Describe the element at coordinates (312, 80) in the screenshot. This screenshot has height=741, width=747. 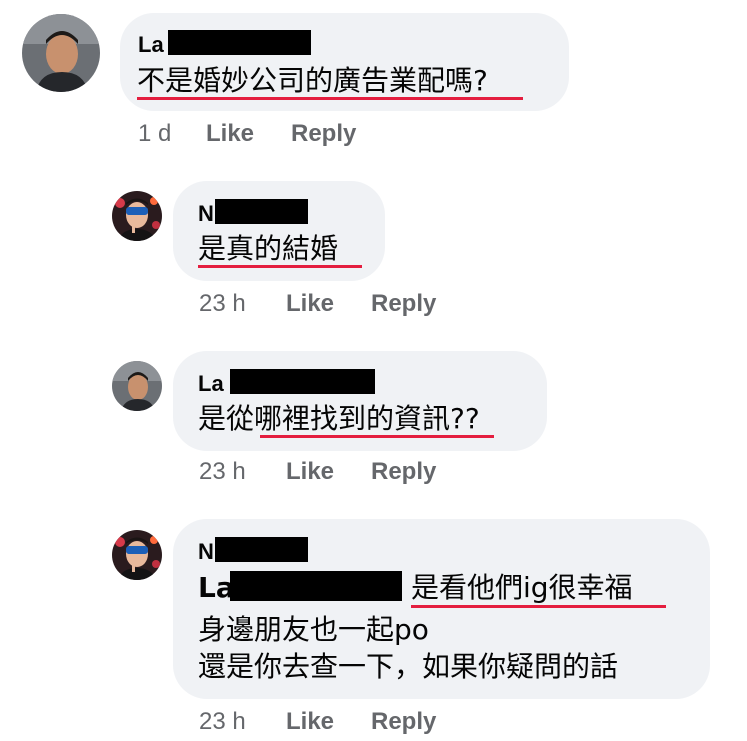
I see `comment-text: 不是婚妙公司的廣告業配嗎?` at that location.